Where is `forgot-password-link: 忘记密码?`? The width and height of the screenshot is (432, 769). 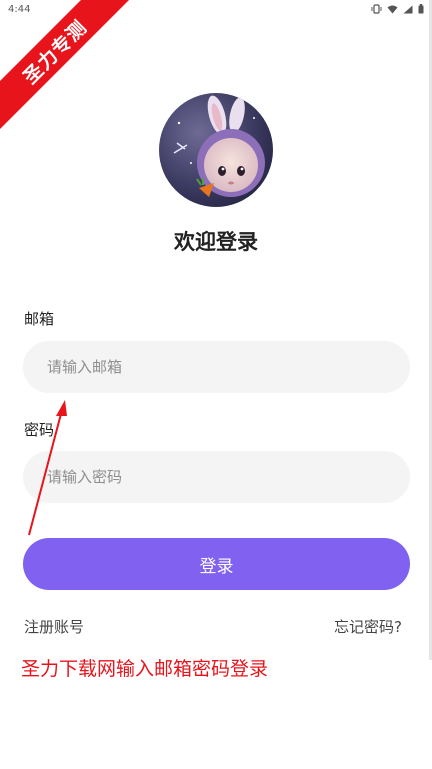 forgot-password-link: 忘记密码? is located at coordinates (368, 626).